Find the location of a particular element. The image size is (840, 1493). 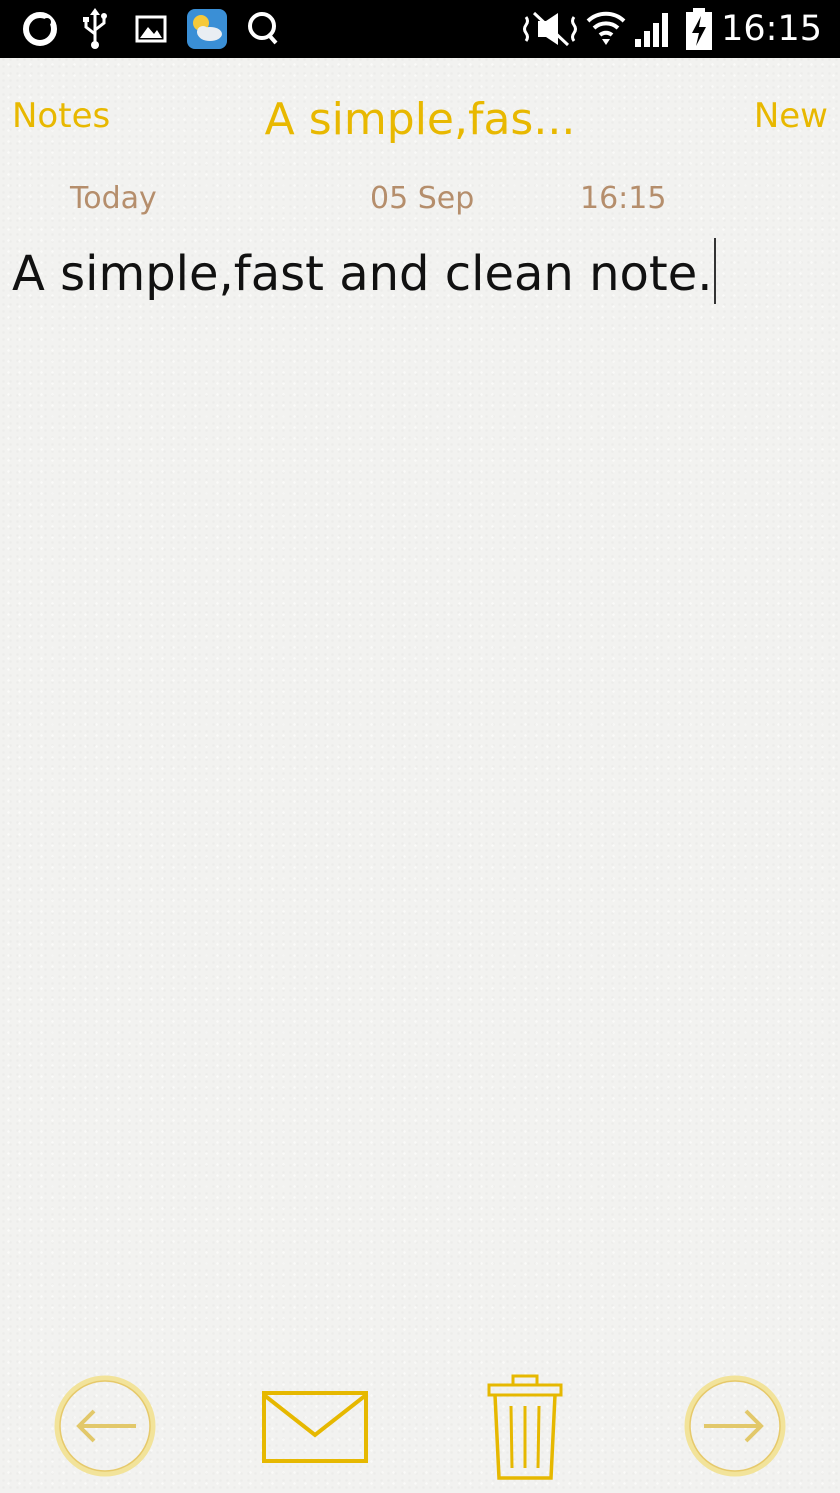

wifi-icon is located at coordinates (606, 29).